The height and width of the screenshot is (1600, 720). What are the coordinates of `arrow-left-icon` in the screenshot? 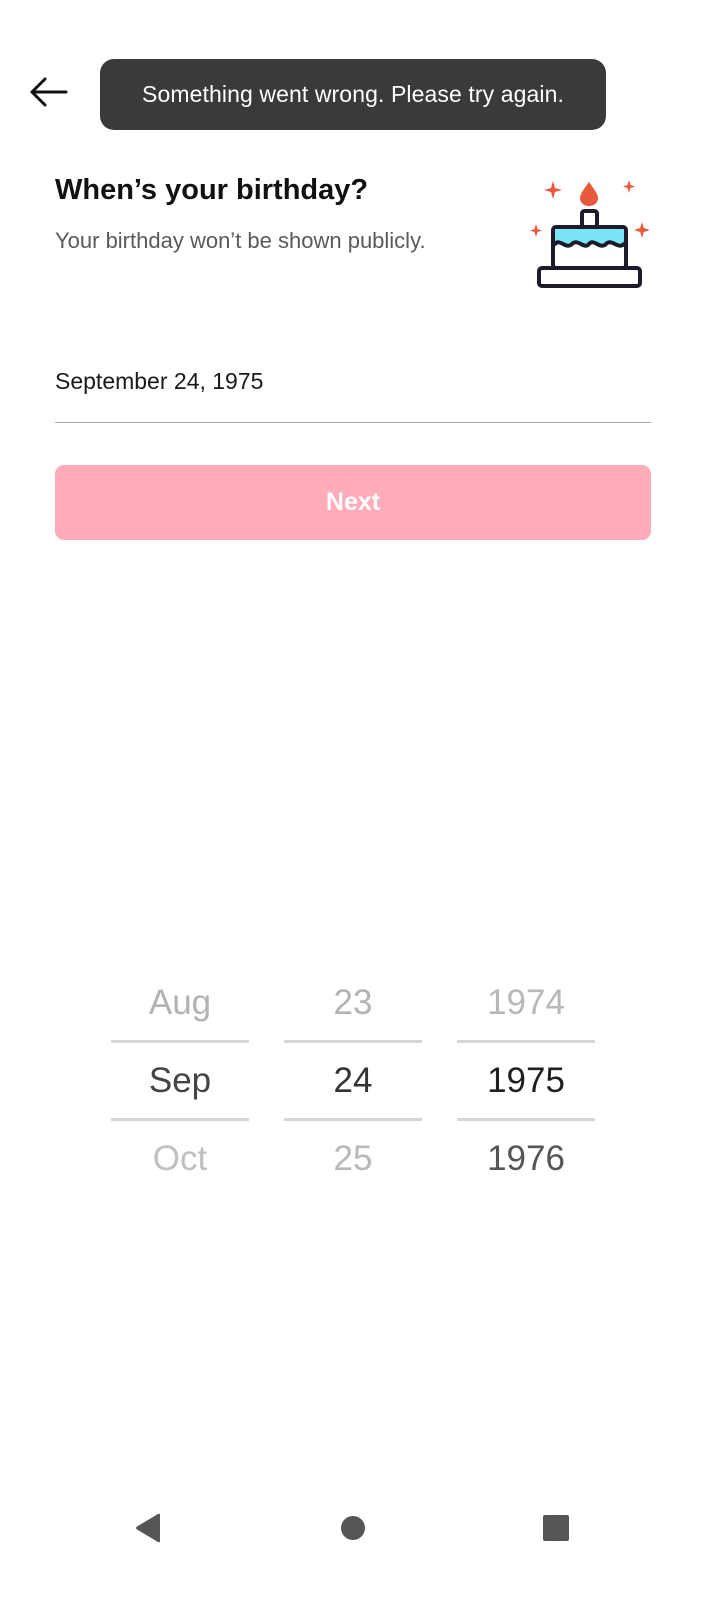 It's located at (49, 92).